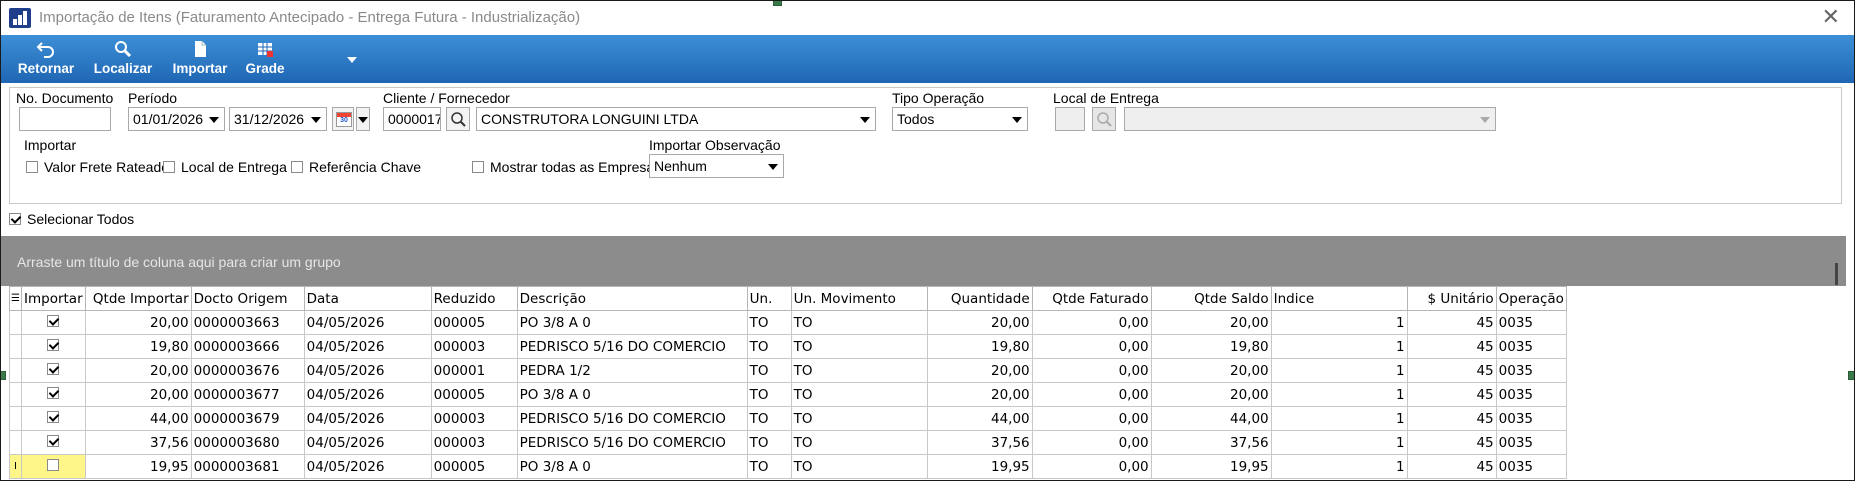 This screenshot has height=483, width=1857. I want to click on cell-descricao: PO 3/8 A 0, so click(632, 466).